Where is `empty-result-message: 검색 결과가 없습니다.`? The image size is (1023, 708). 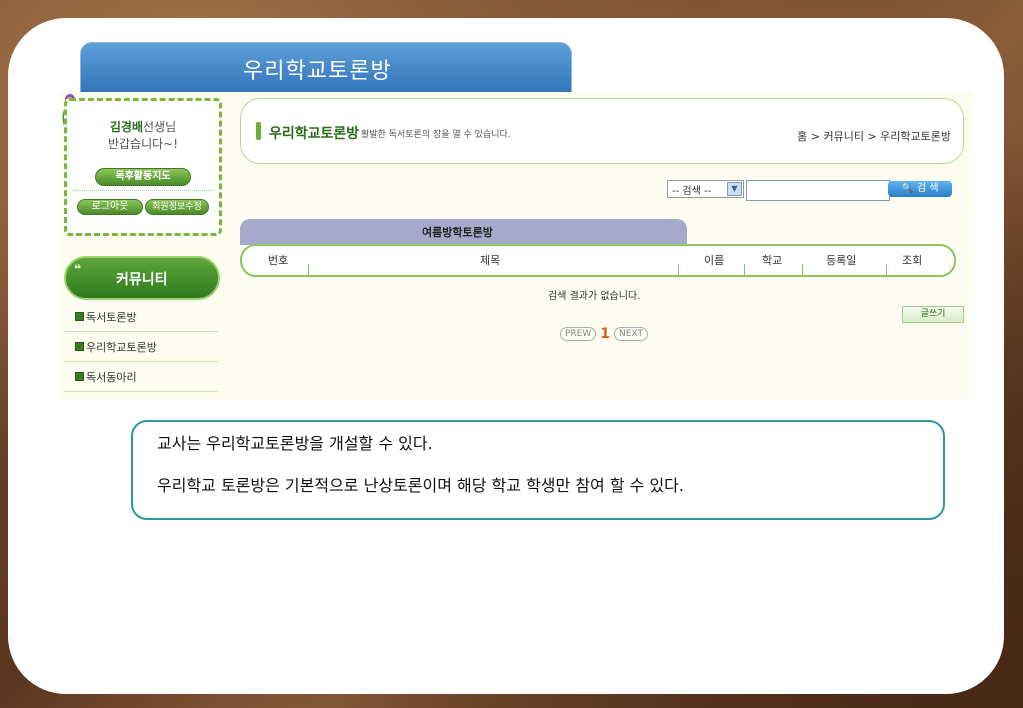 empty-result-message: 검색 결과가 없습니다. is located at coordinates (594, 296).